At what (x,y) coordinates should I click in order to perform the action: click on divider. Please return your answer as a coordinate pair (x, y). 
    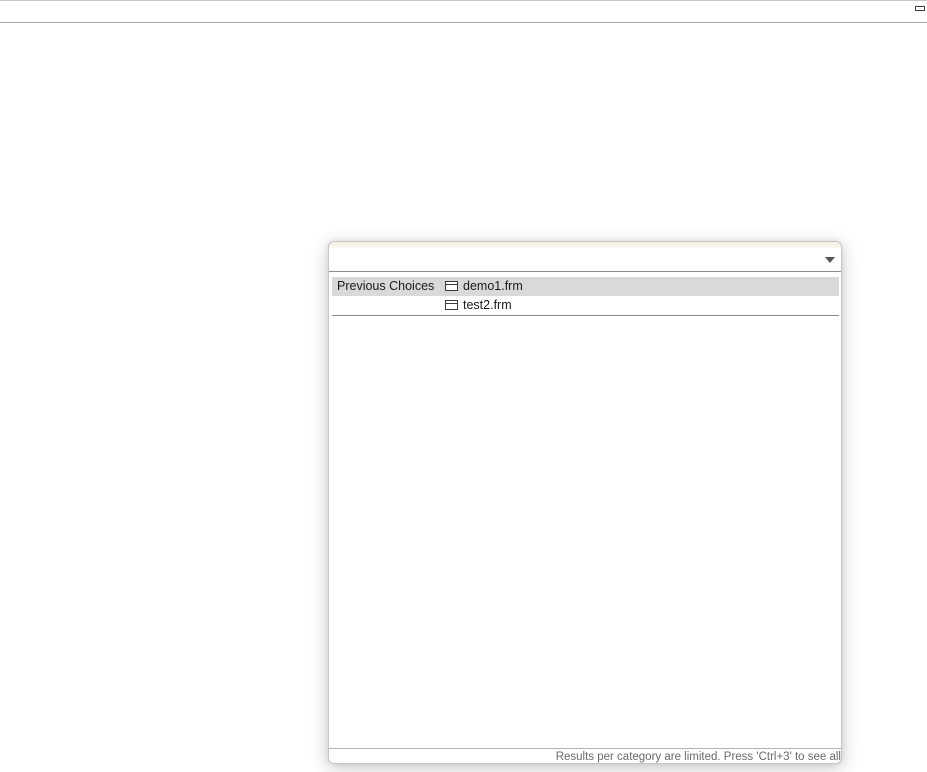
    Looking at the image, I should click on (585, 271).